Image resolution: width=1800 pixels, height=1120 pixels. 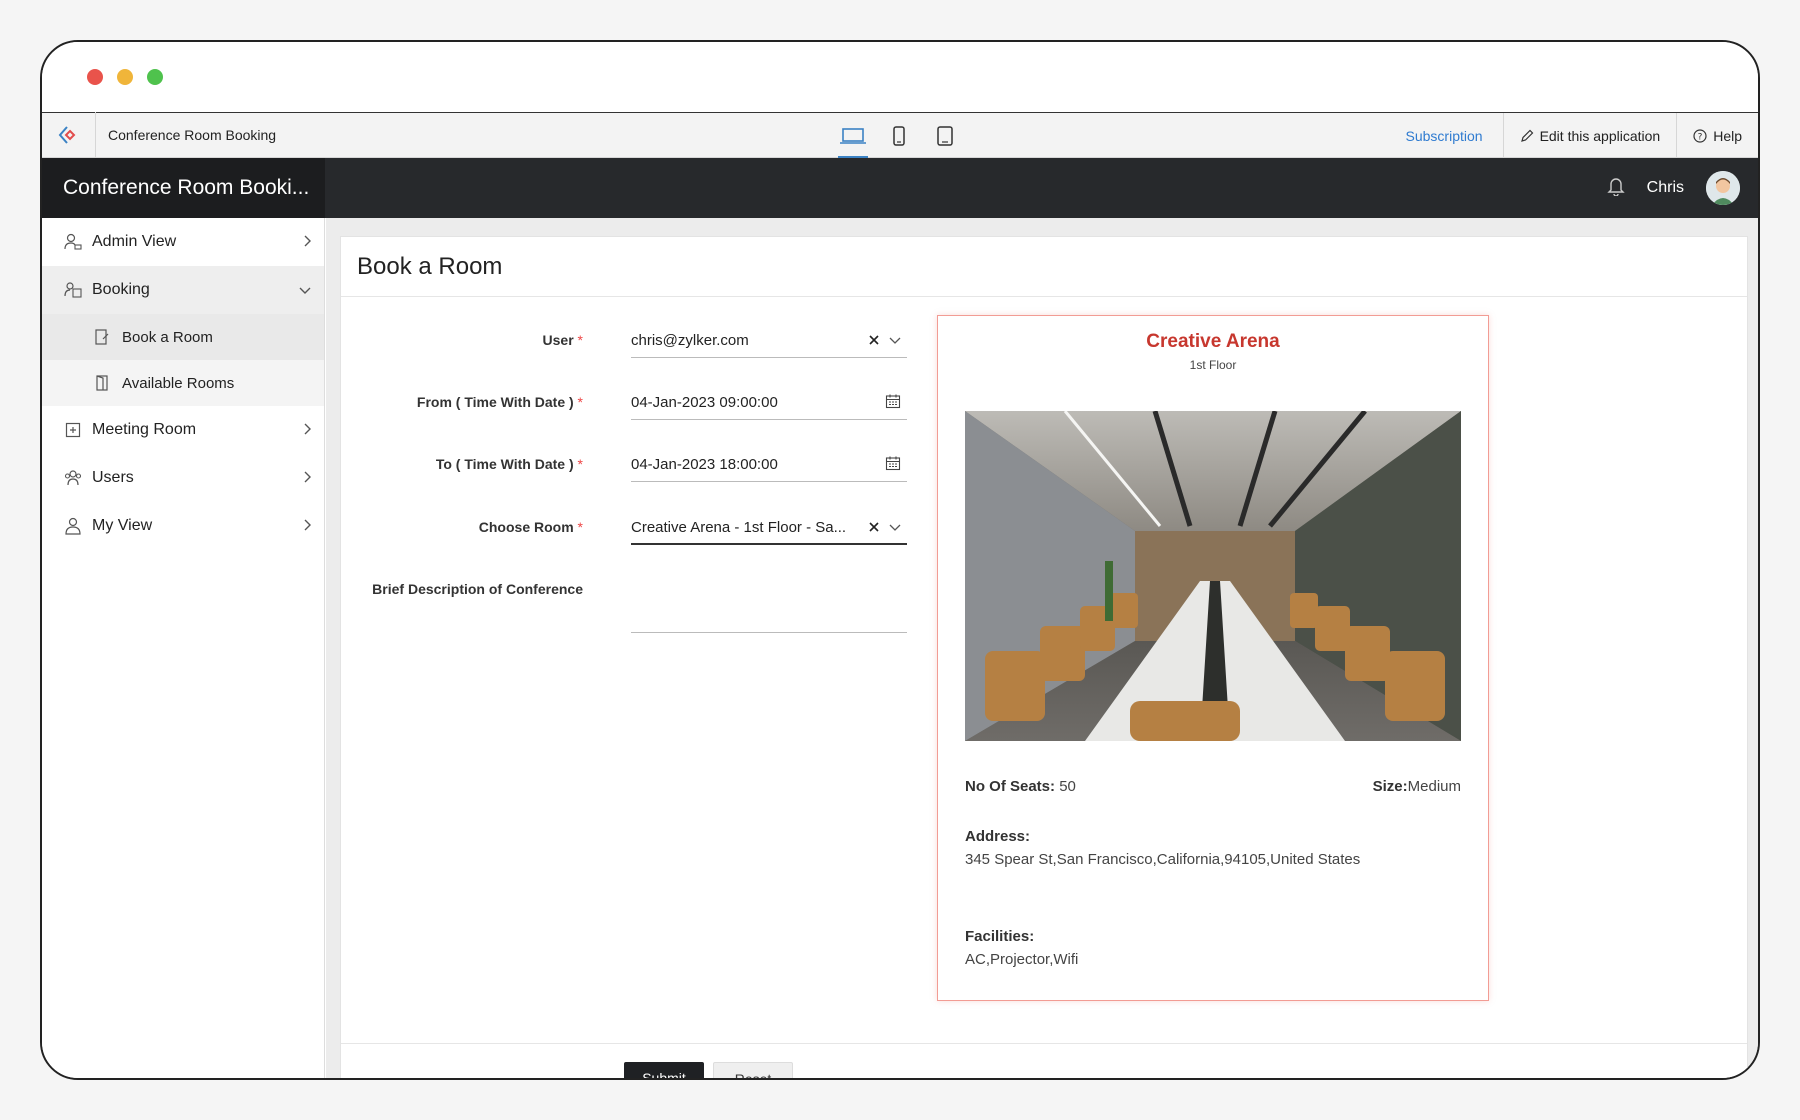 I want to click on sidebar-item-available-rooms: Available Rooms, so click(x=183, y=383).